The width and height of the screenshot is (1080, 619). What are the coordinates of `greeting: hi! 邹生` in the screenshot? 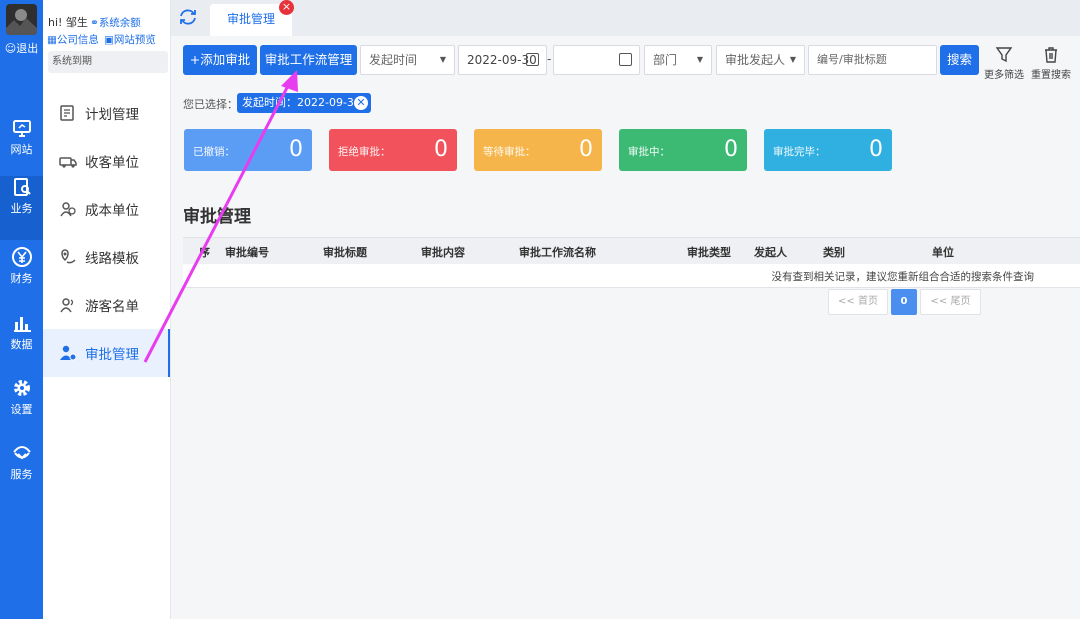 It's located at (68, 22).